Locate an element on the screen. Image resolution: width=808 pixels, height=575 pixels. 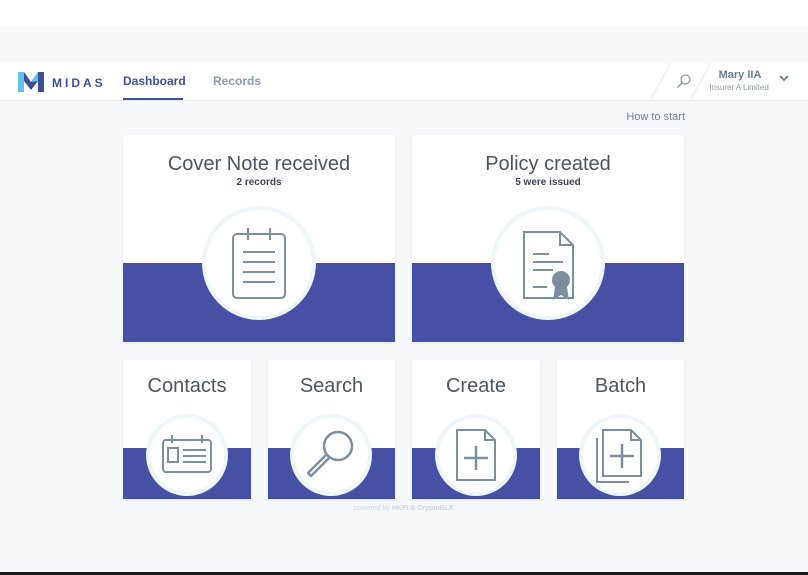
magnifier-icon is located at coordinates (330, 454).